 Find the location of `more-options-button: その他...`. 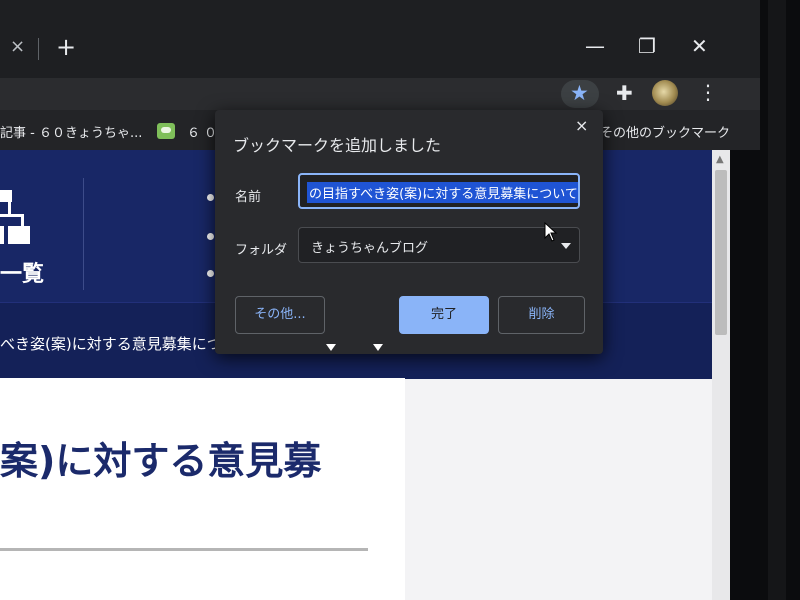

more-options-button: その他... is located at coordinates (280, 315).